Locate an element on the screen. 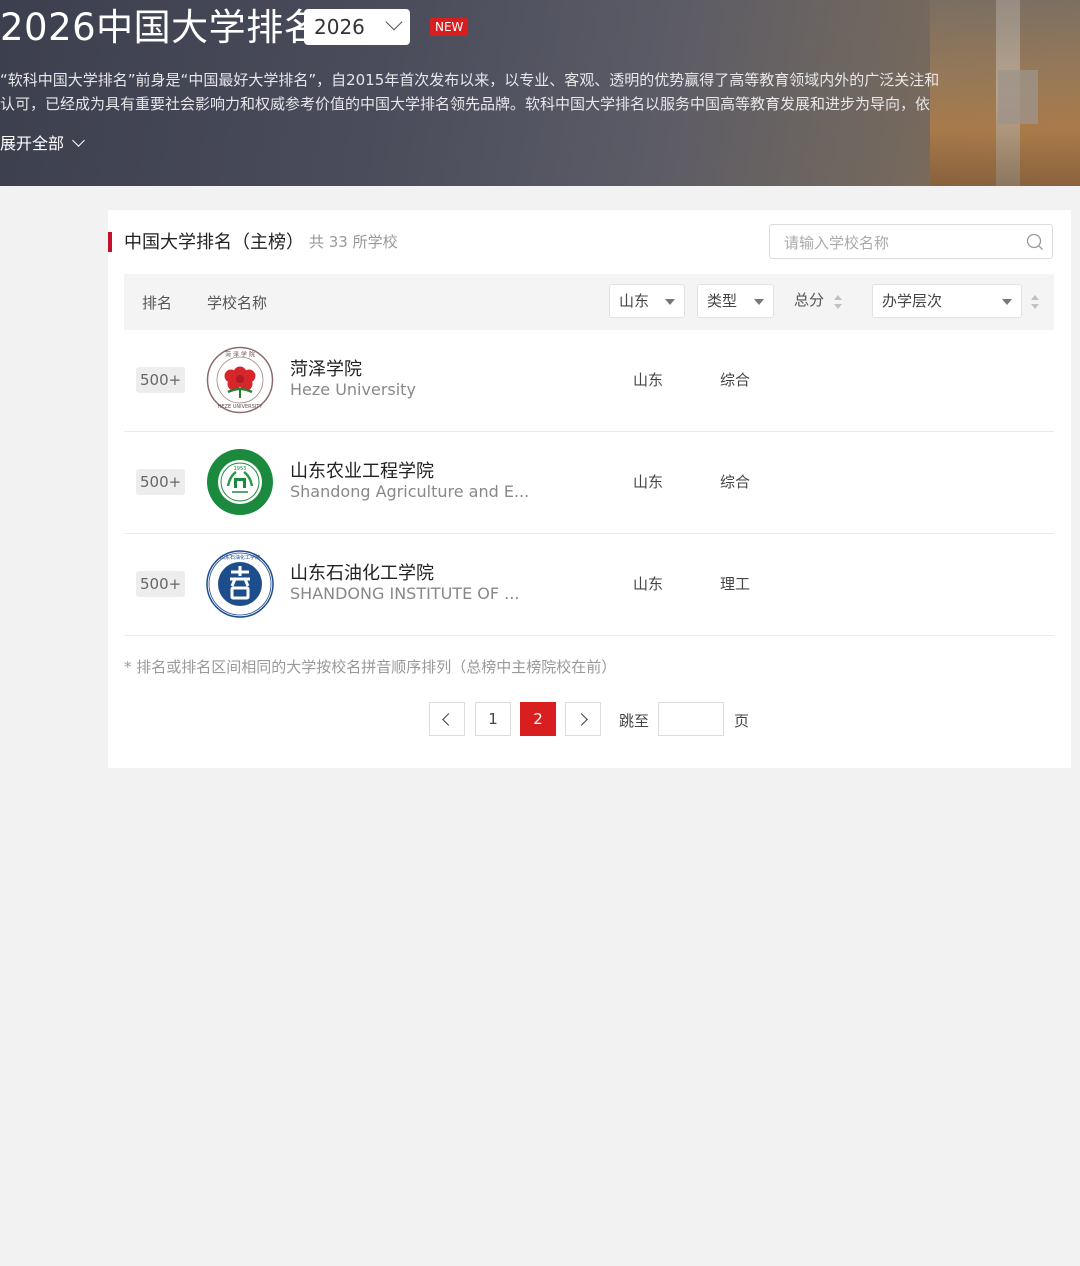  card-header: 中国大学排名（主榜） 共 33 所学校 is located at coordinates (589, 241).